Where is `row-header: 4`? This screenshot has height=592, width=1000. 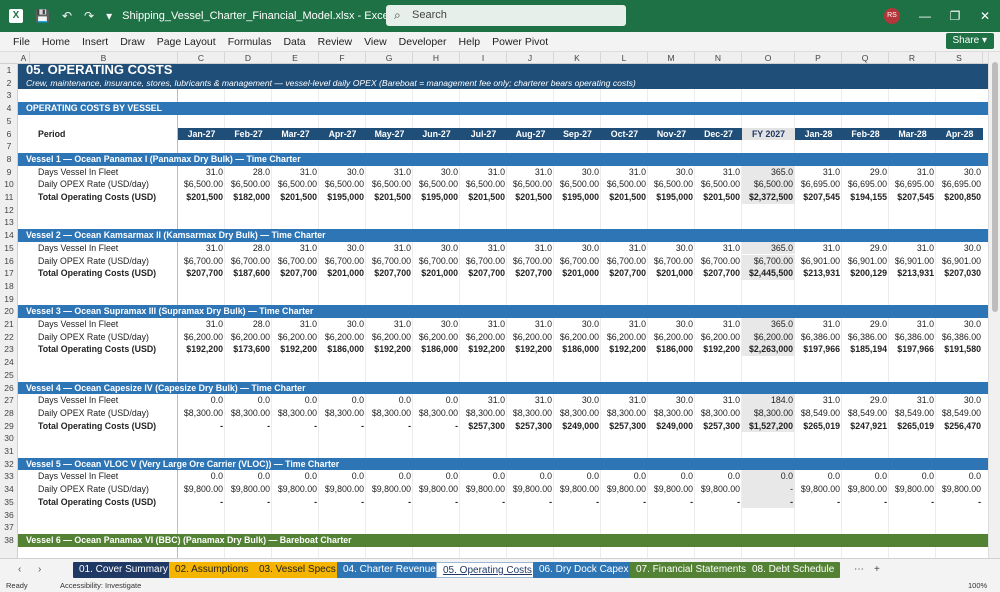
row-header: 4 is located at coordinates (9, 108).